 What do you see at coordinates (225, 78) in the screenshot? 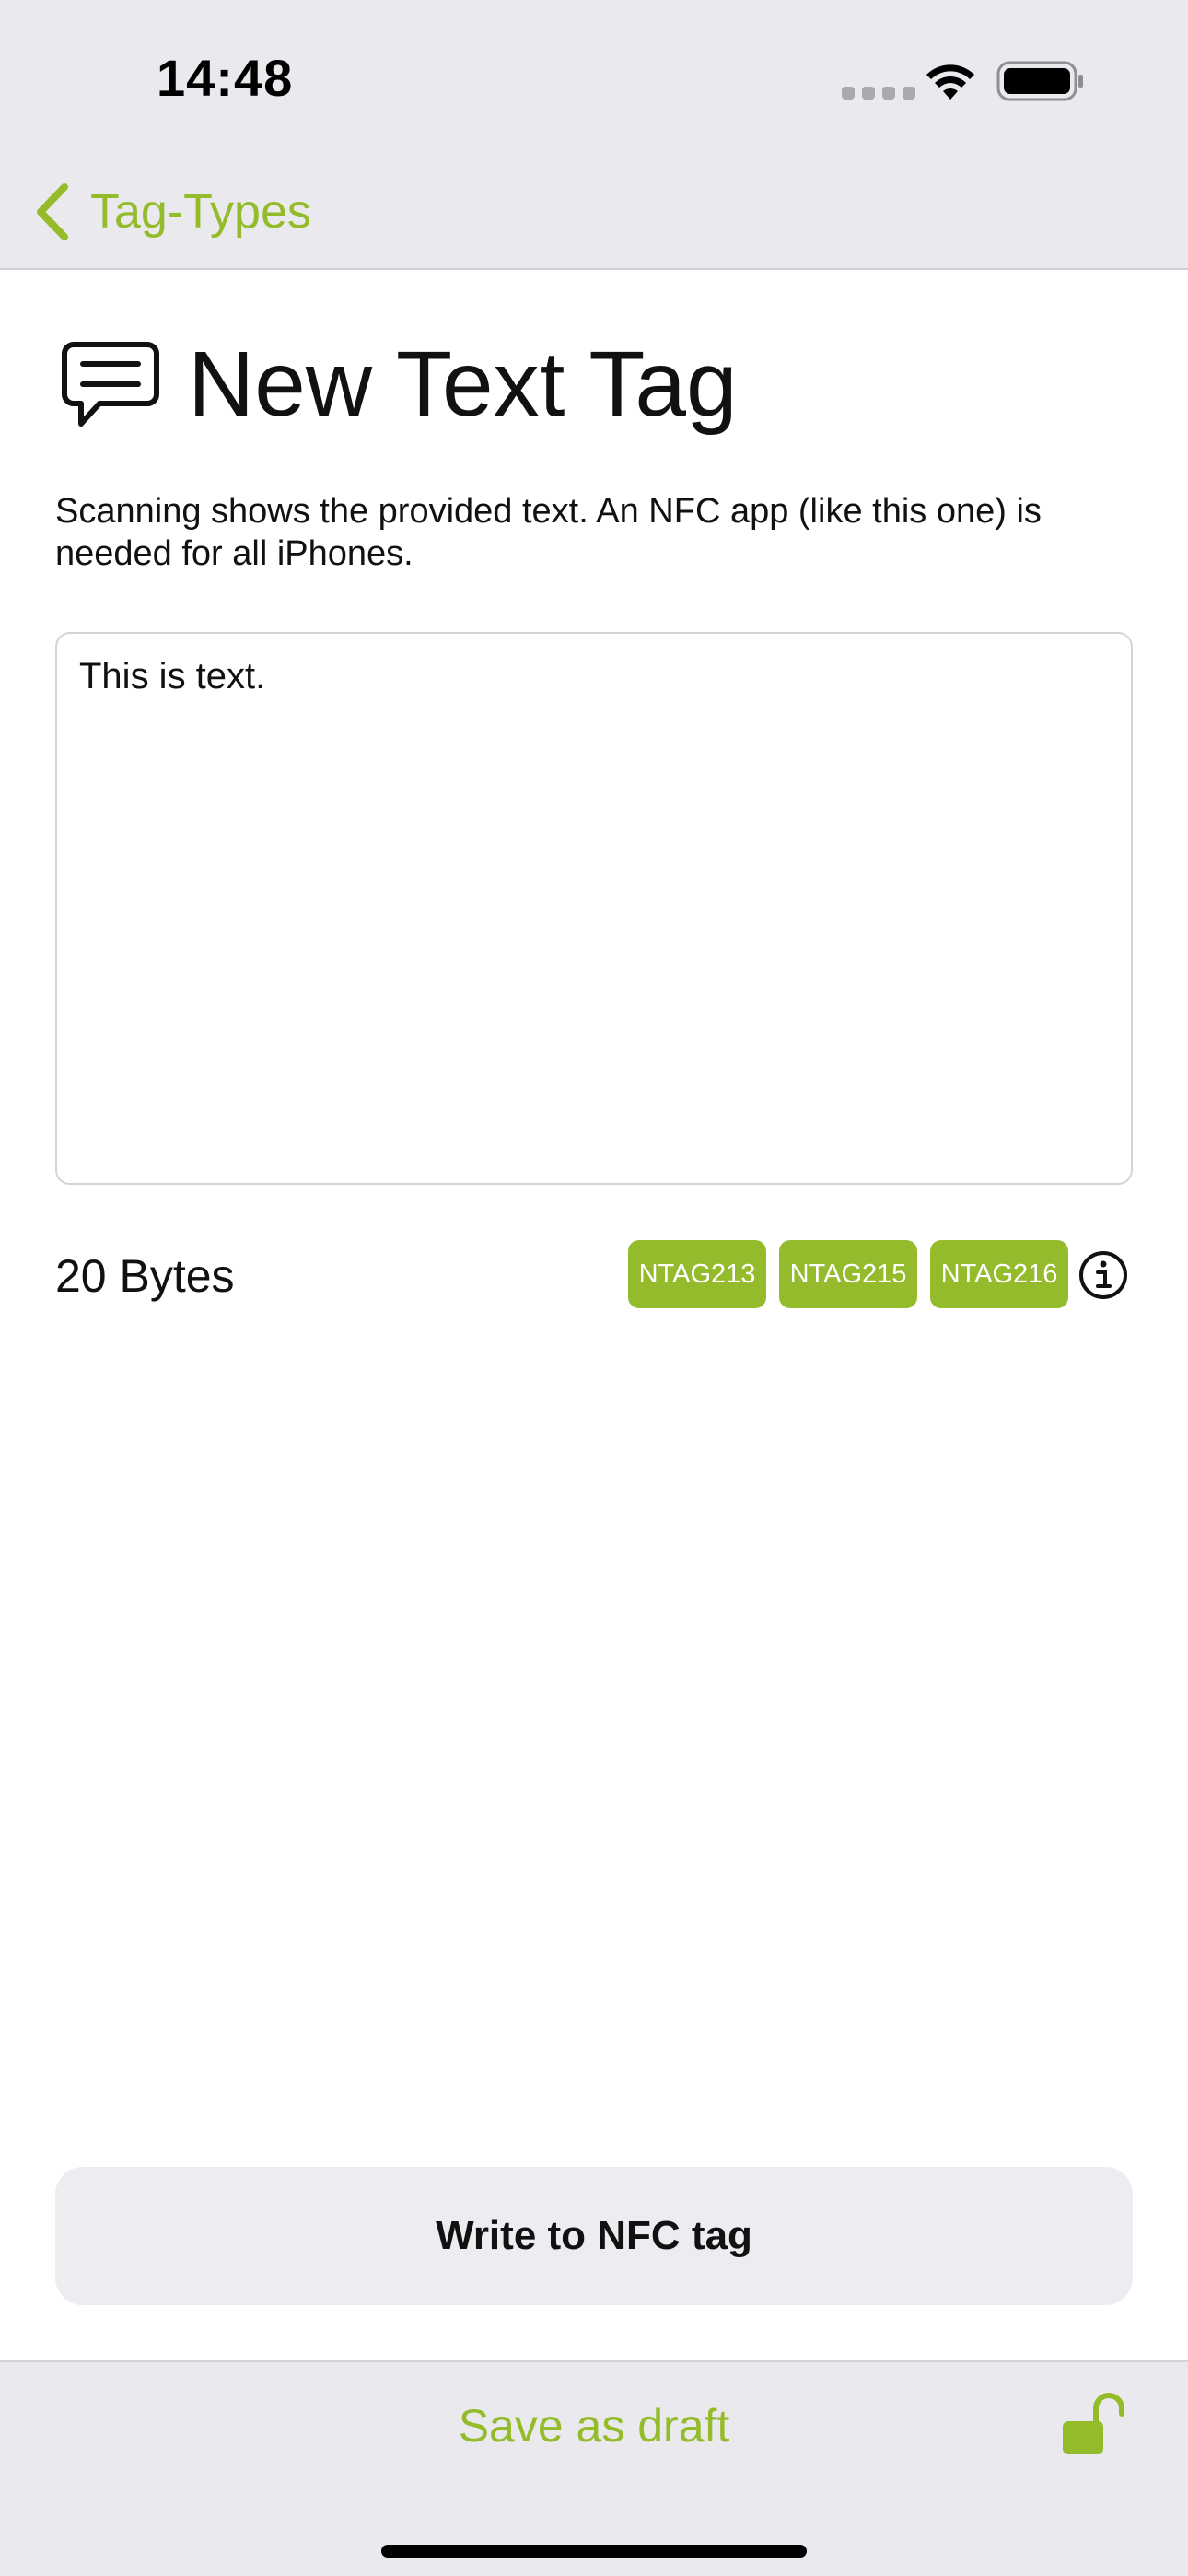
I see `status-time: 14:48` at bounding box center [225, 78].